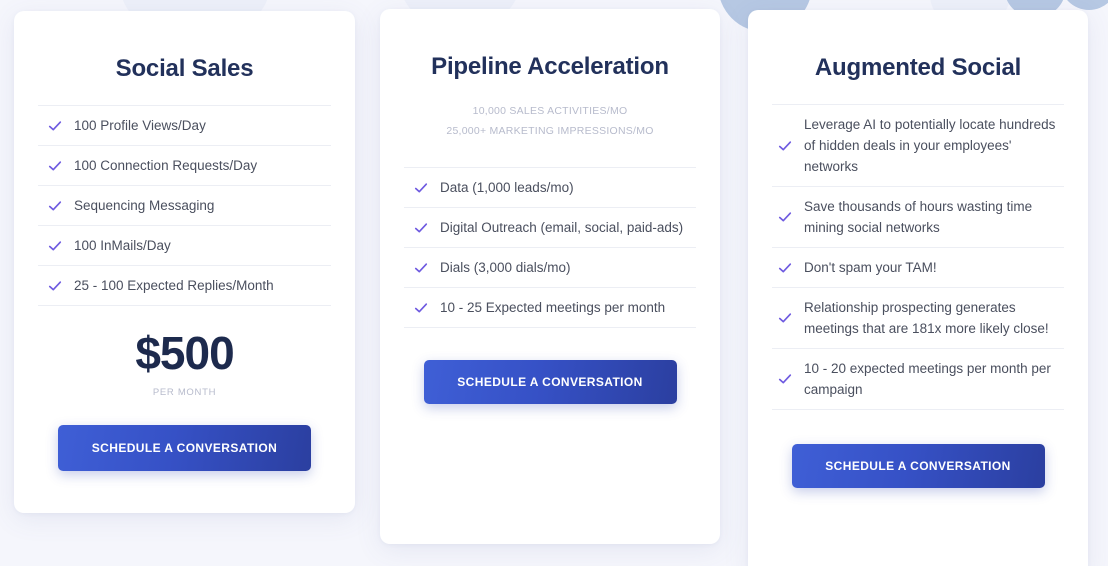 This screenshot has height=566, width=1108. I want to click on feature-item: 100 Connection Requests/Day, so click(184, 165).